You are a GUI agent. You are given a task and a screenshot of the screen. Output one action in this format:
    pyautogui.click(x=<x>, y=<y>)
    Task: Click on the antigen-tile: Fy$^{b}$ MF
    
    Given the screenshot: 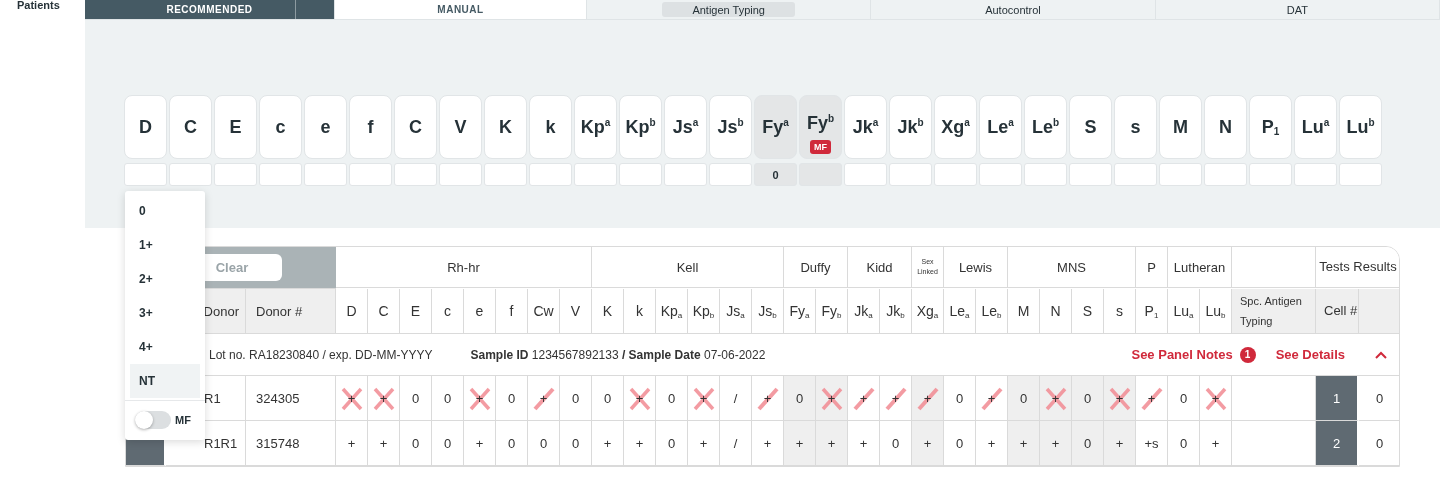 What is the action you would take?
    pyautogui.click(x=820, y=127)
    